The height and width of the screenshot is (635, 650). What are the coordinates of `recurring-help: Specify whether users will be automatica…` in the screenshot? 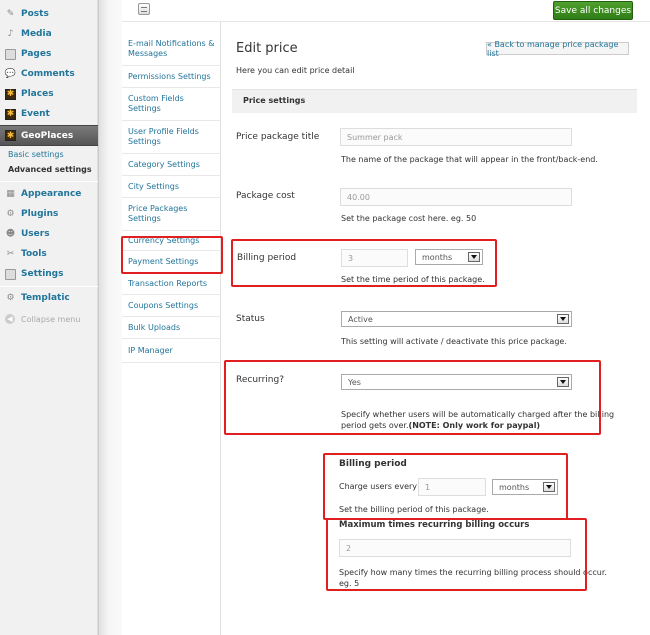 It's located at (478, 420).